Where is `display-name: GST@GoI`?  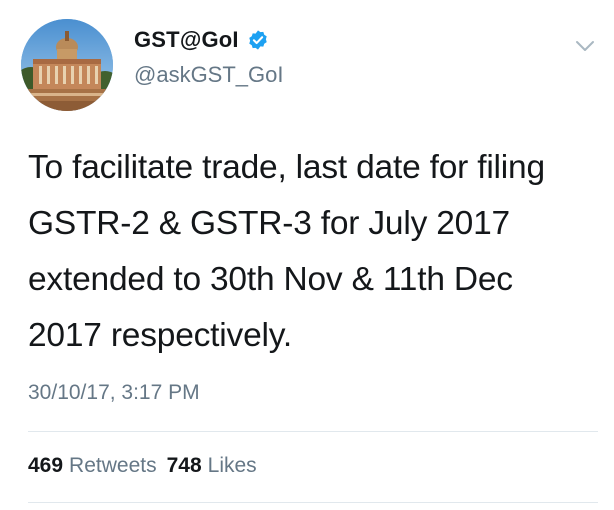 display-name: GST@GoI is located at coordinates (186, 40).